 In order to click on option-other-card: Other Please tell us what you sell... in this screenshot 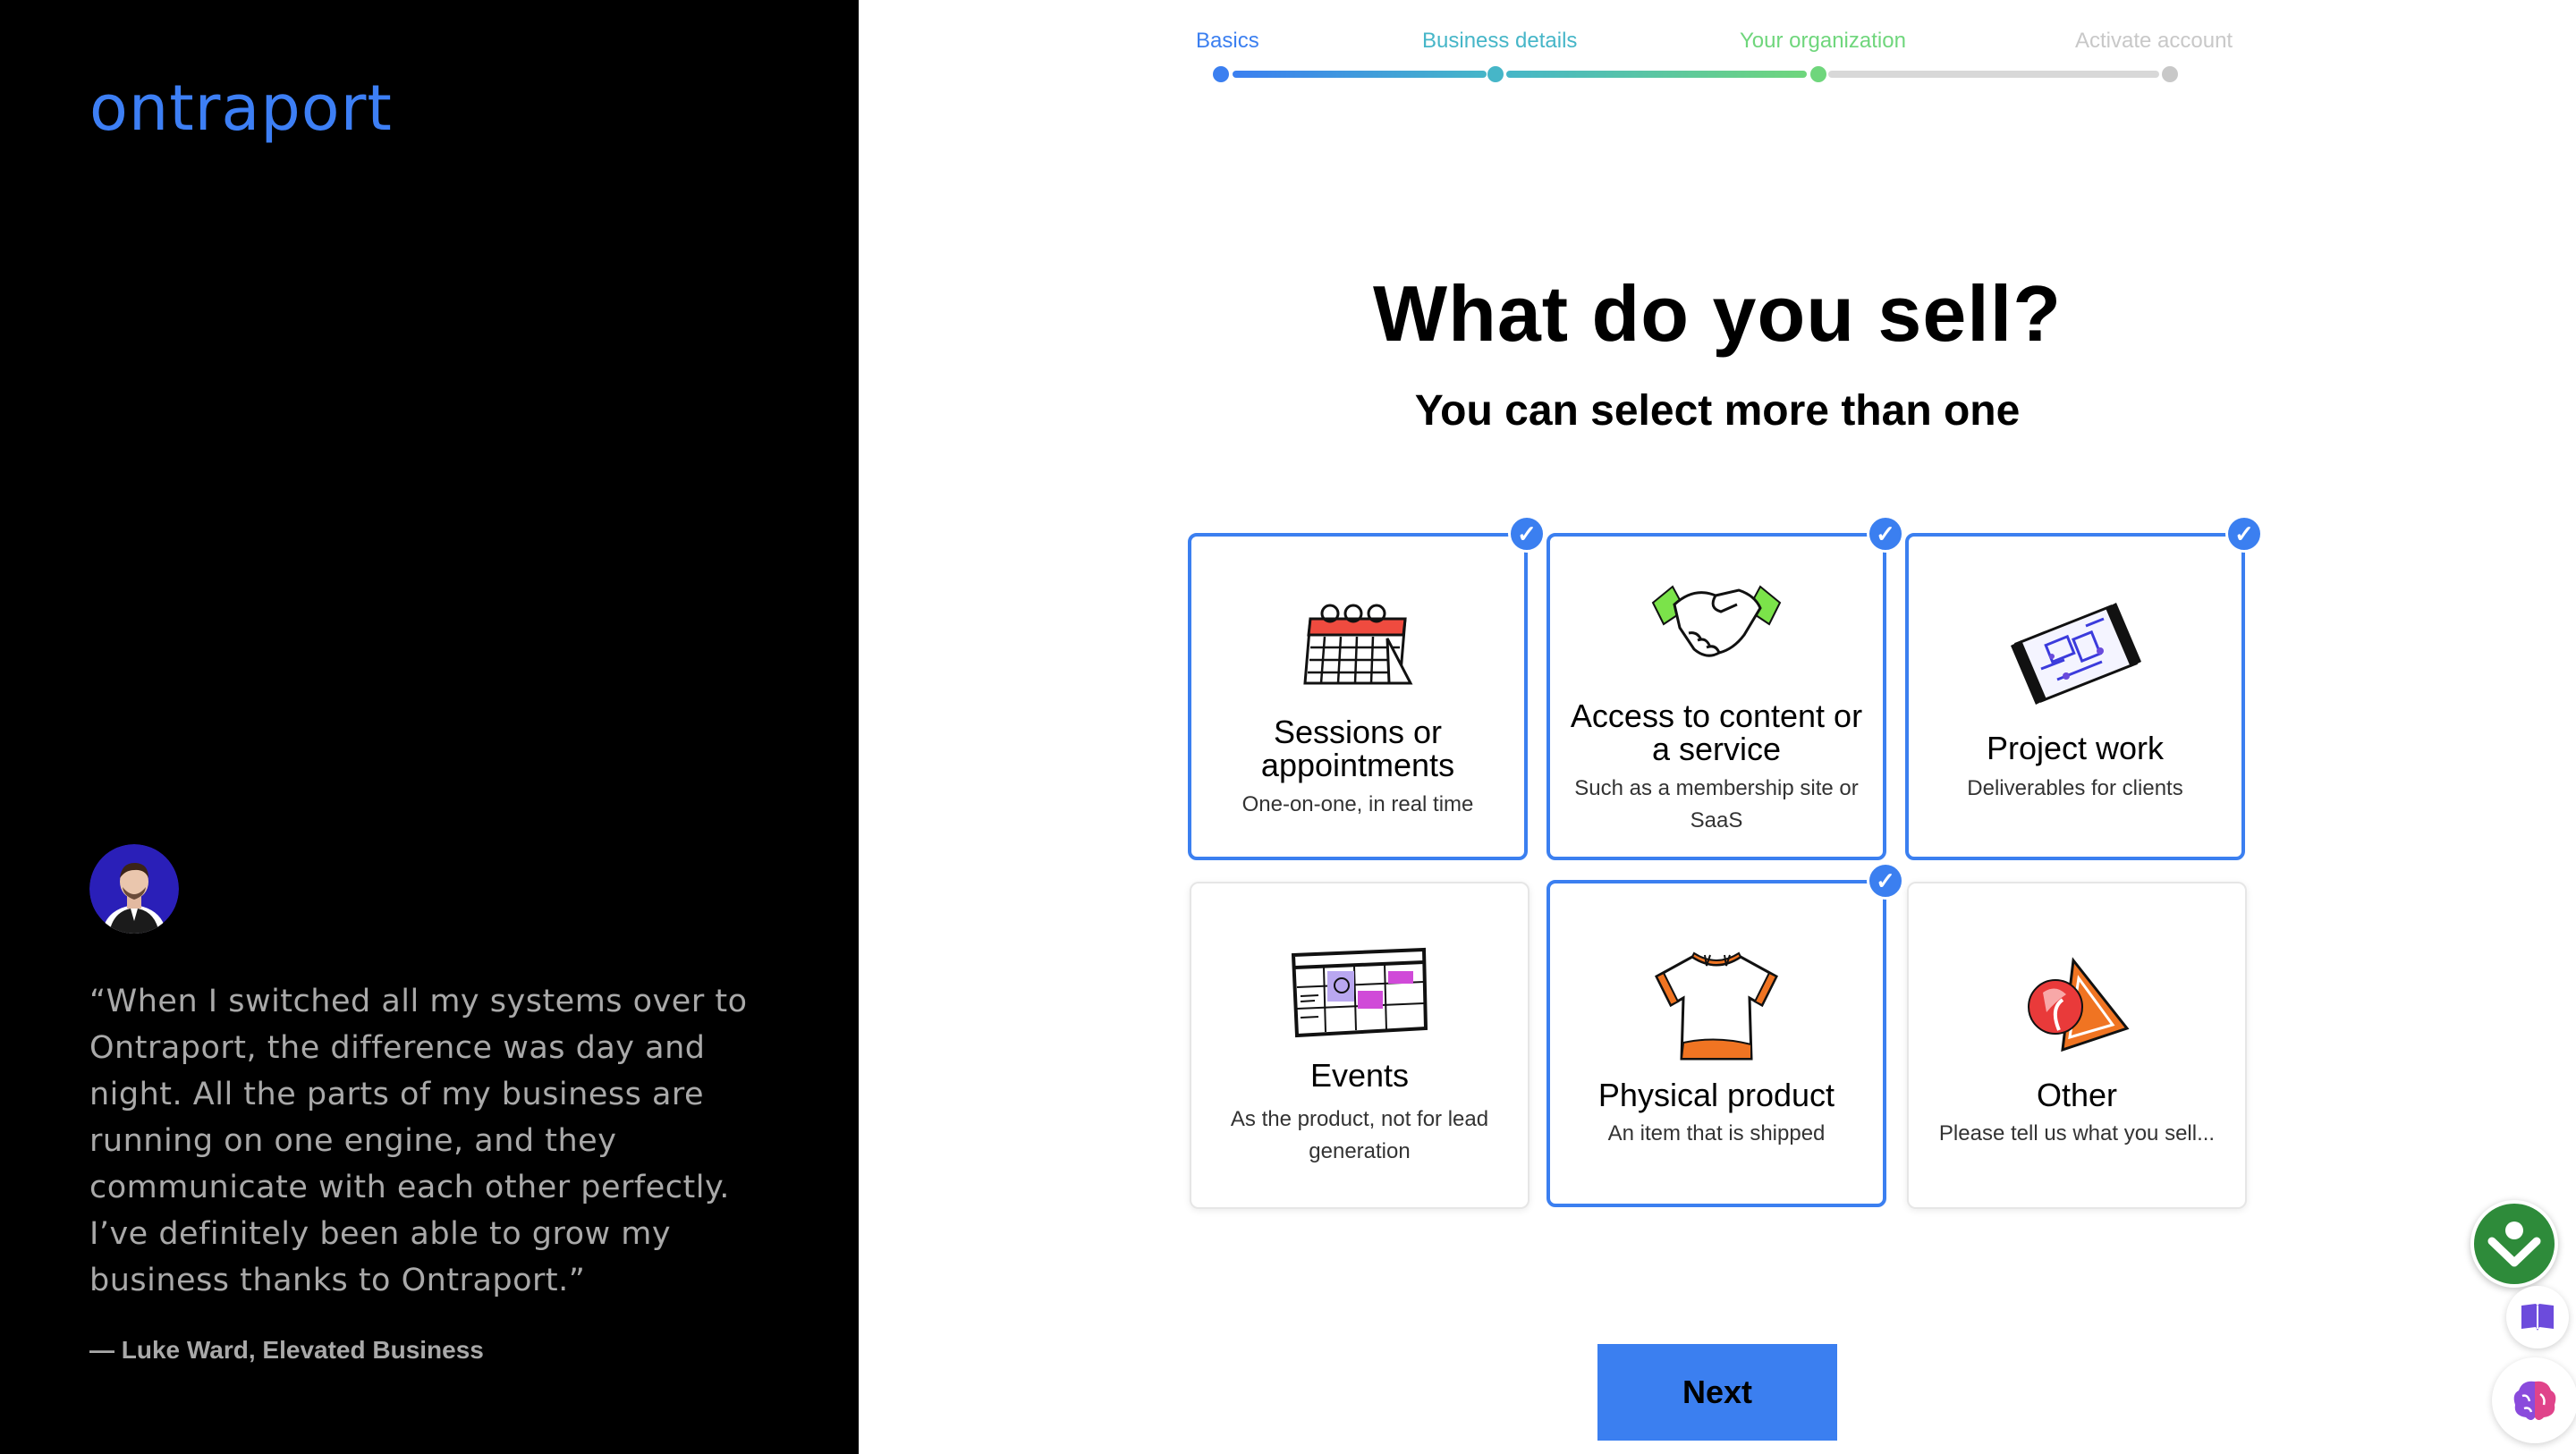, I will do `click(2077, 1045)`.